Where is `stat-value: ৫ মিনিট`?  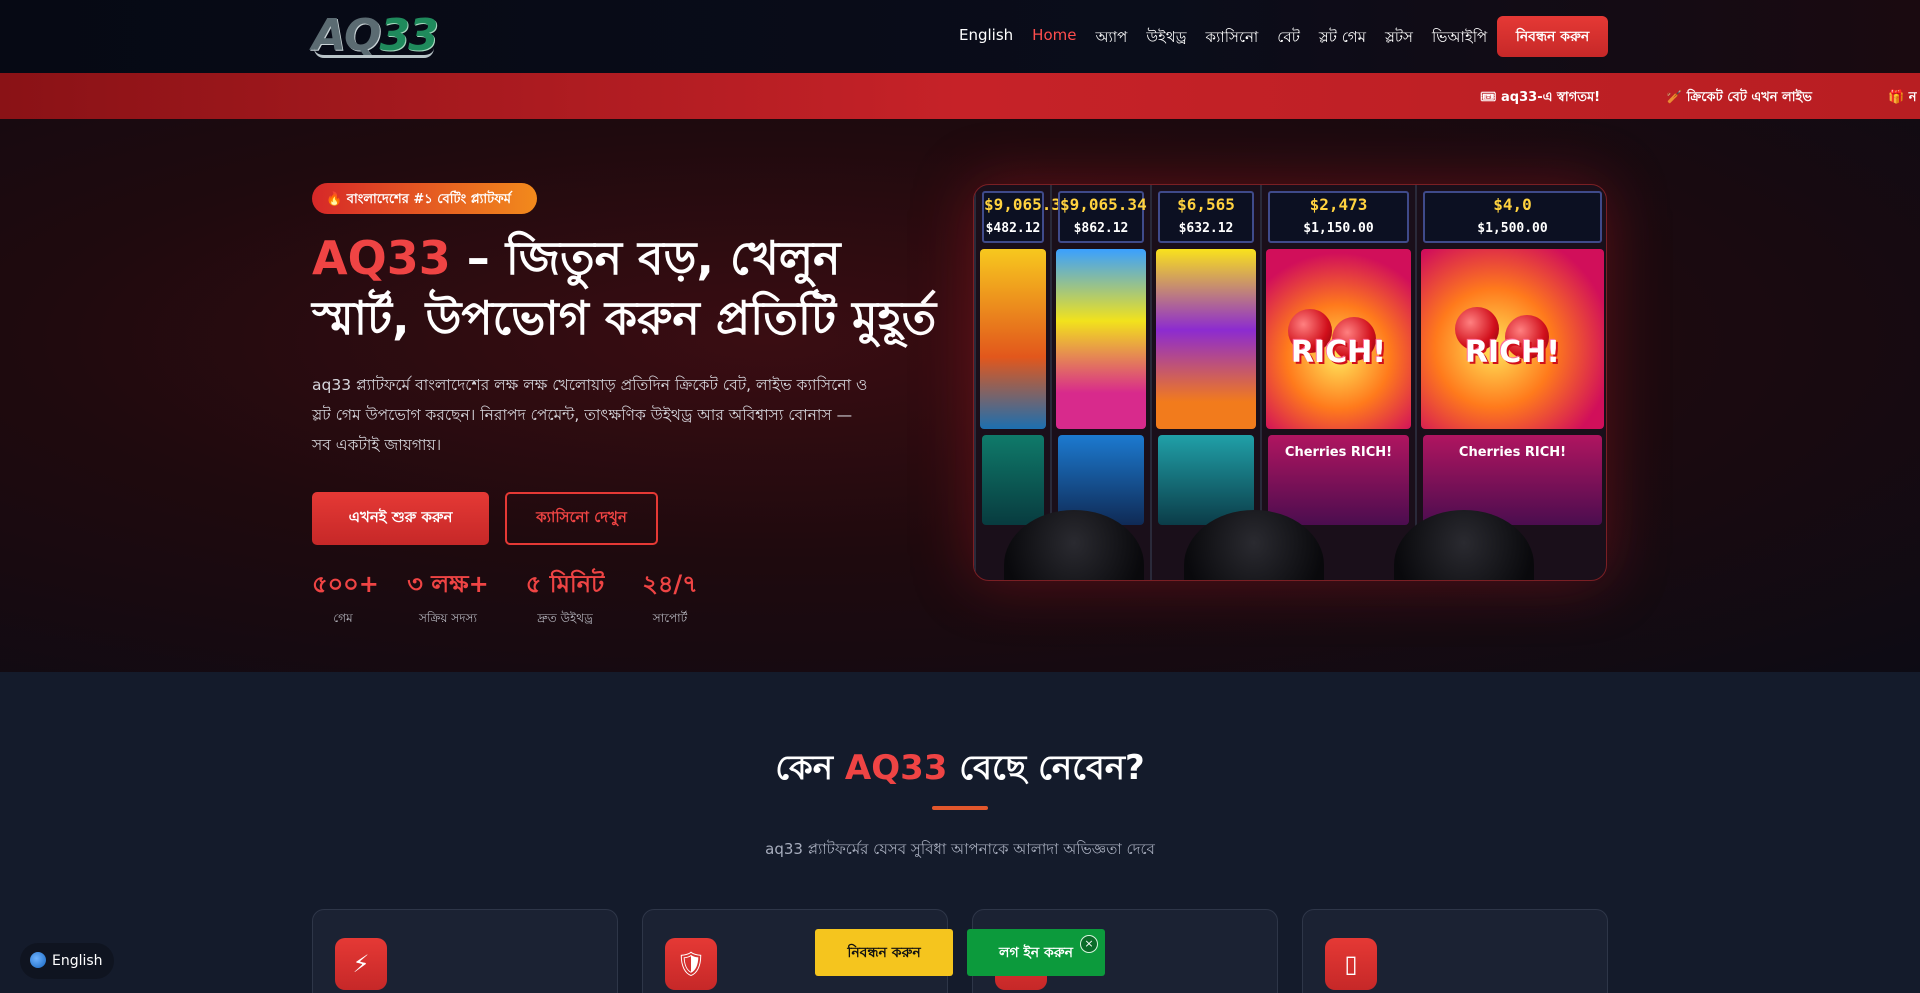 stat-value: ৫ মিনিট is located at coordinates (565, 584).